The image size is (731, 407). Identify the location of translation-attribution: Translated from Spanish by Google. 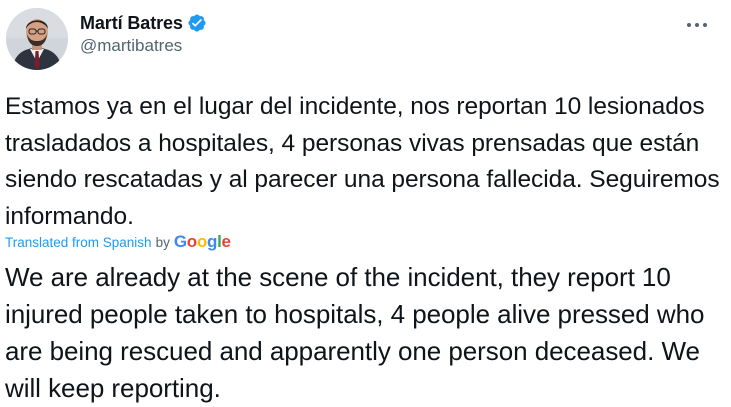
(118, 242).